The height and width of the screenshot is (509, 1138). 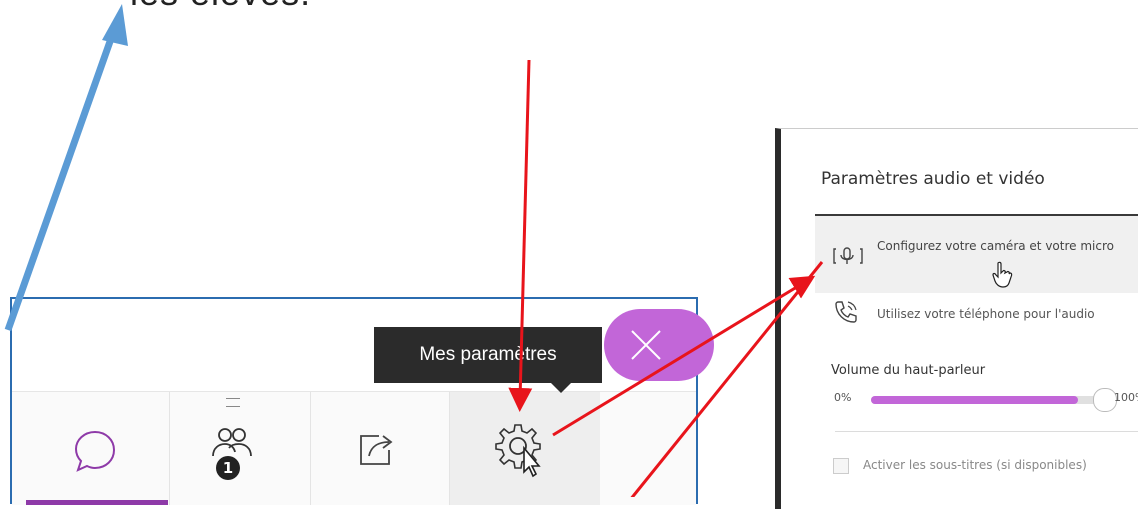 What do you see at coordinates (520, 235) in the screenshot?
I see `red-arrow-to-settings` at bounding box center [520, 235].